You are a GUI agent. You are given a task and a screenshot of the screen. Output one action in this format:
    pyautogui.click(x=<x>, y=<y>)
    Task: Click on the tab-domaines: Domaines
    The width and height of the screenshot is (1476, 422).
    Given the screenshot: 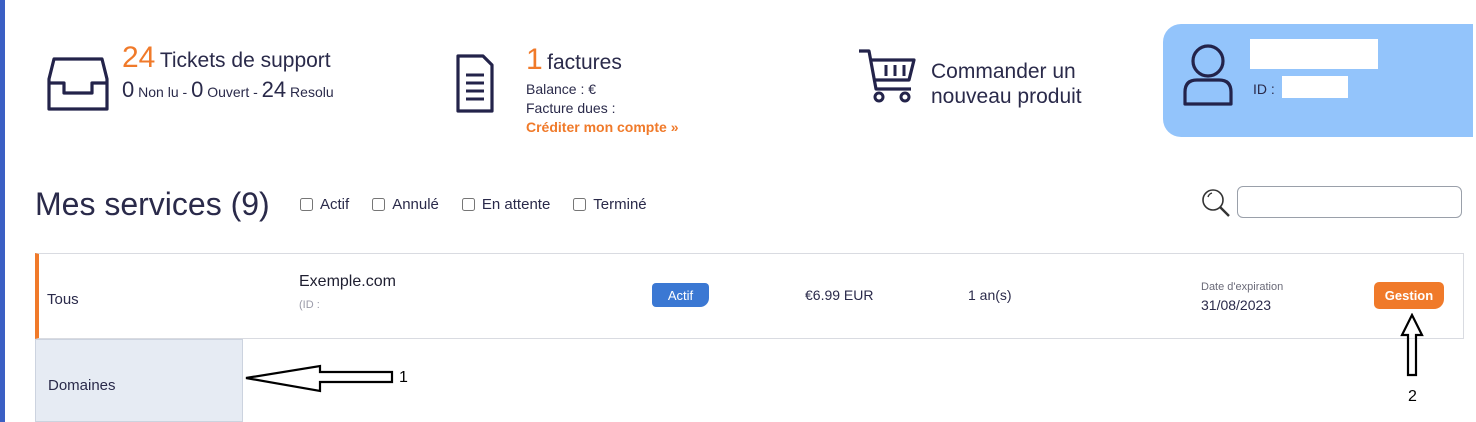 What is the action you would take?
    pyautogui.click(x=139, y=380)
    